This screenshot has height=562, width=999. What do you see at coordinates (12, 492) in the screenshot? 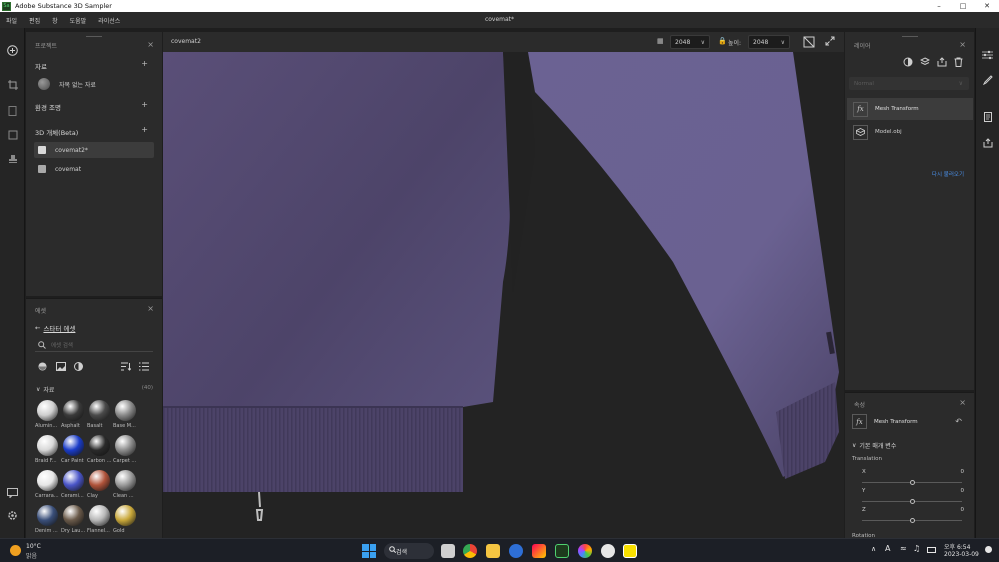
I see `feedback-icon` at bounding box center [12, 492].